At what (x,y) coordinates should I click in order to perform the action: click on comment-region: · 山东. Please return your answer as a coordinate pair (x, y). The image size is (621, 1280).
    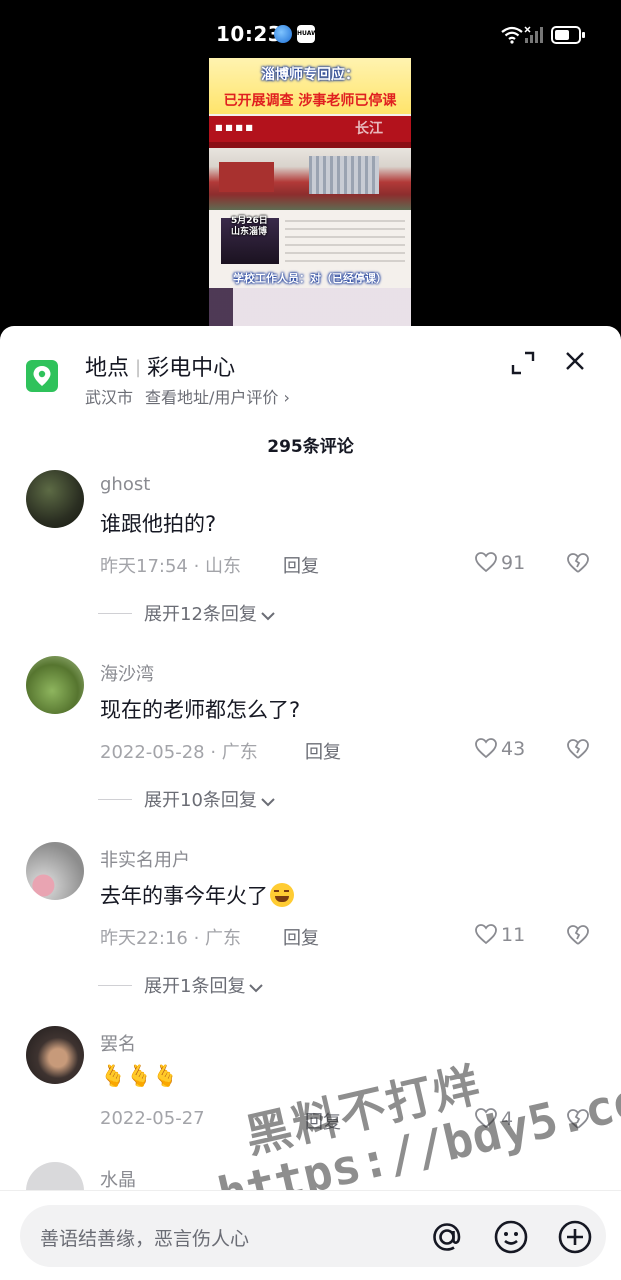
    Looking at the image, I should click on (217, 566).